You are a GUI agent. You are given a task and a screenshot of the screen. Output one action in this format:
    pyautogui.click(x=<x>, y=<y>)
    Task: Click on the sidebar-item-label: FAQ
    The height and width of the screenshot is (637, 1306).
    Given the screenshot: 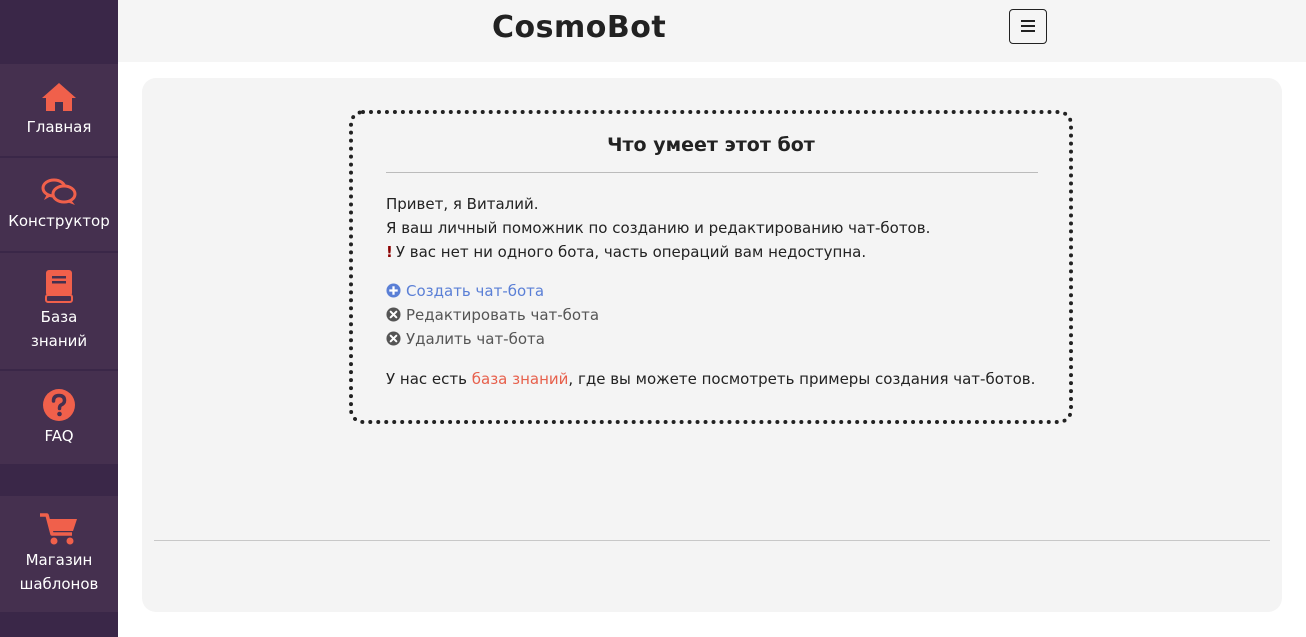 What is the action you would take?
    pyautogui.click(x=59, y=435)
    